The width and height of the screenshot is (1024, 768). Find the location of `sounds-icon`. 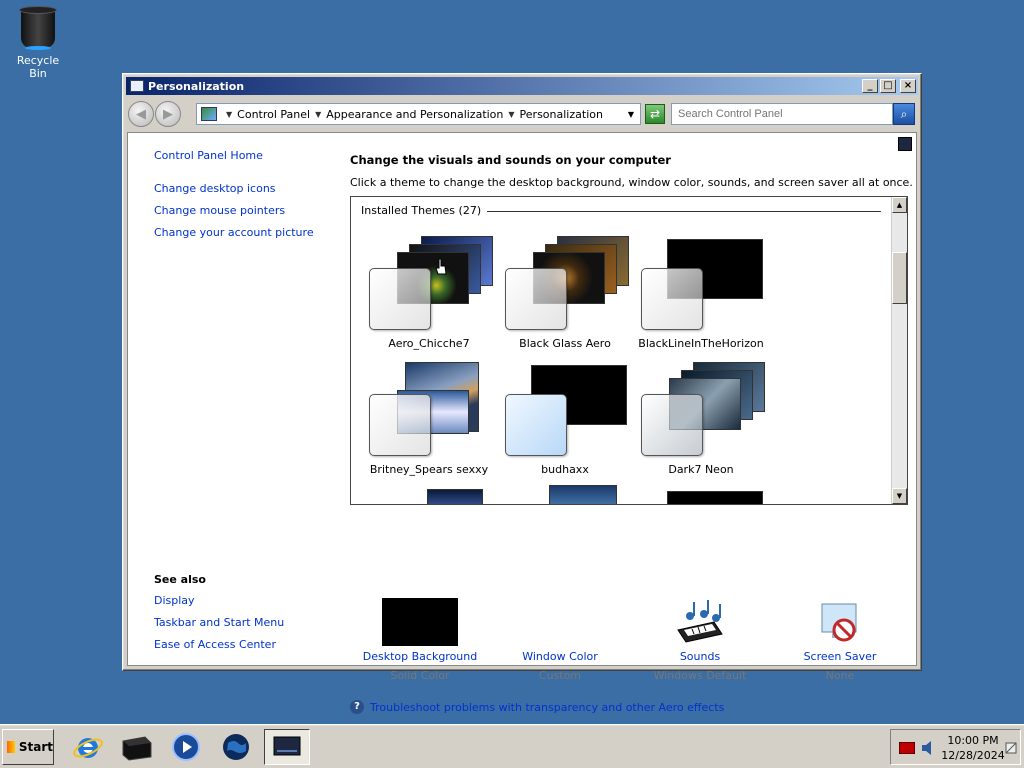

sounds-icon is located at coordinates (700, 621).